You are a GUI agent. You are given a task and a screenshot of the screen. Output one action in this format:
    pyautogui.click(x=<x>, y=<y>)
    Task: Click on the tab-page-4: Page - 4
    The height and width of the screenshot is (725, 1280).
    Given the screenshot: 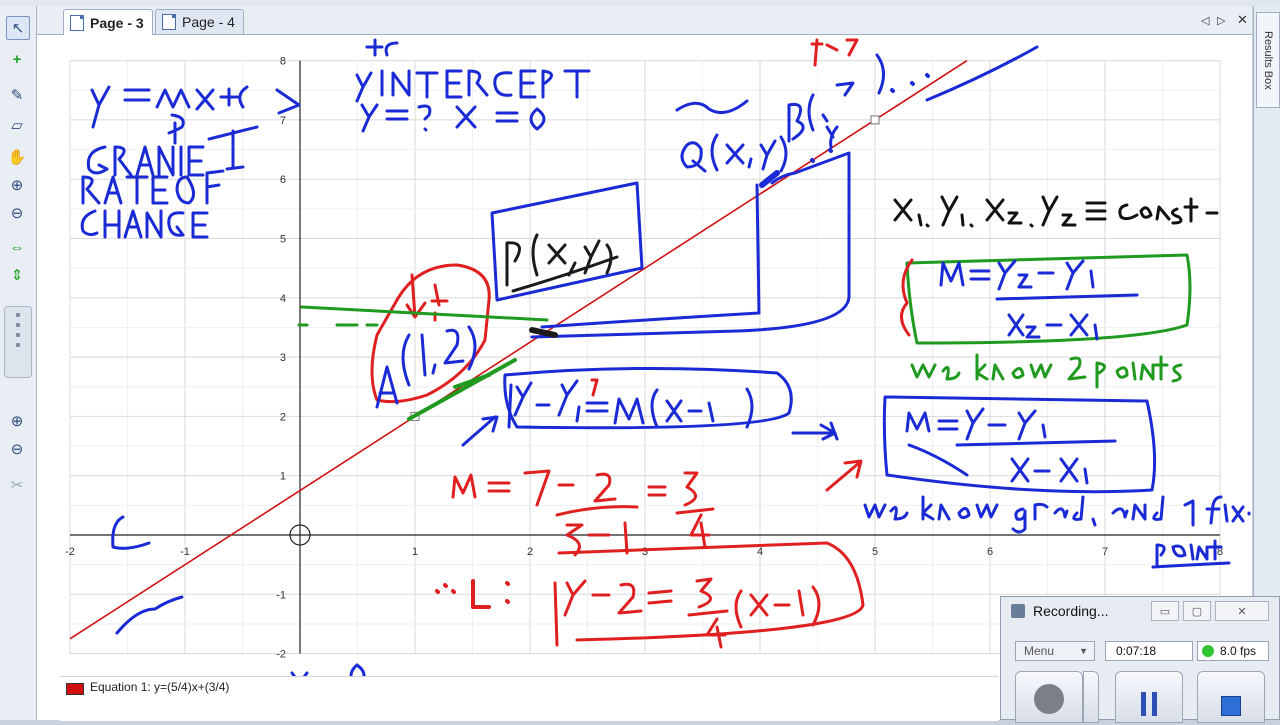 What is the action you would take?
    pyautogui.click(x=199, y=21)
    